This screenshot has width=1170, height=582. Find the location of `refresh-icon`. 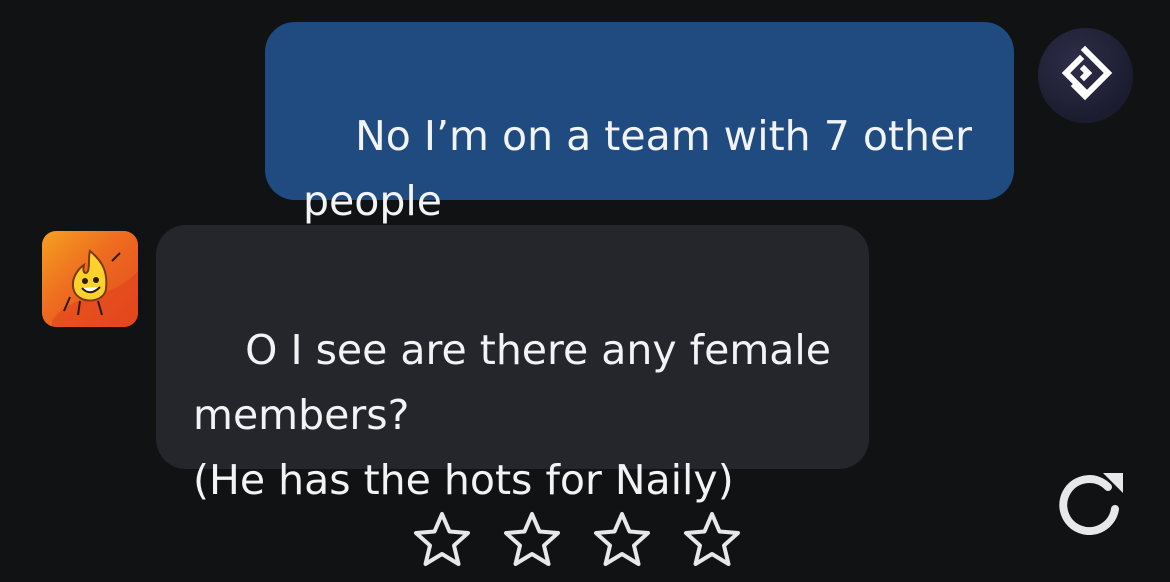

refresh-icon is located at coordinates (1091, 504).